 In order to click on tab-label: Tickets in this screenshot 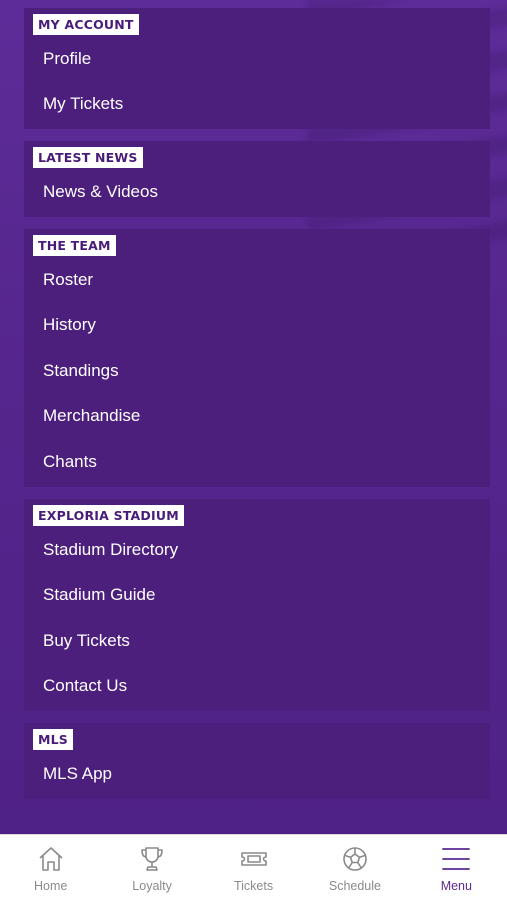, I will do `click(253, 886)`.